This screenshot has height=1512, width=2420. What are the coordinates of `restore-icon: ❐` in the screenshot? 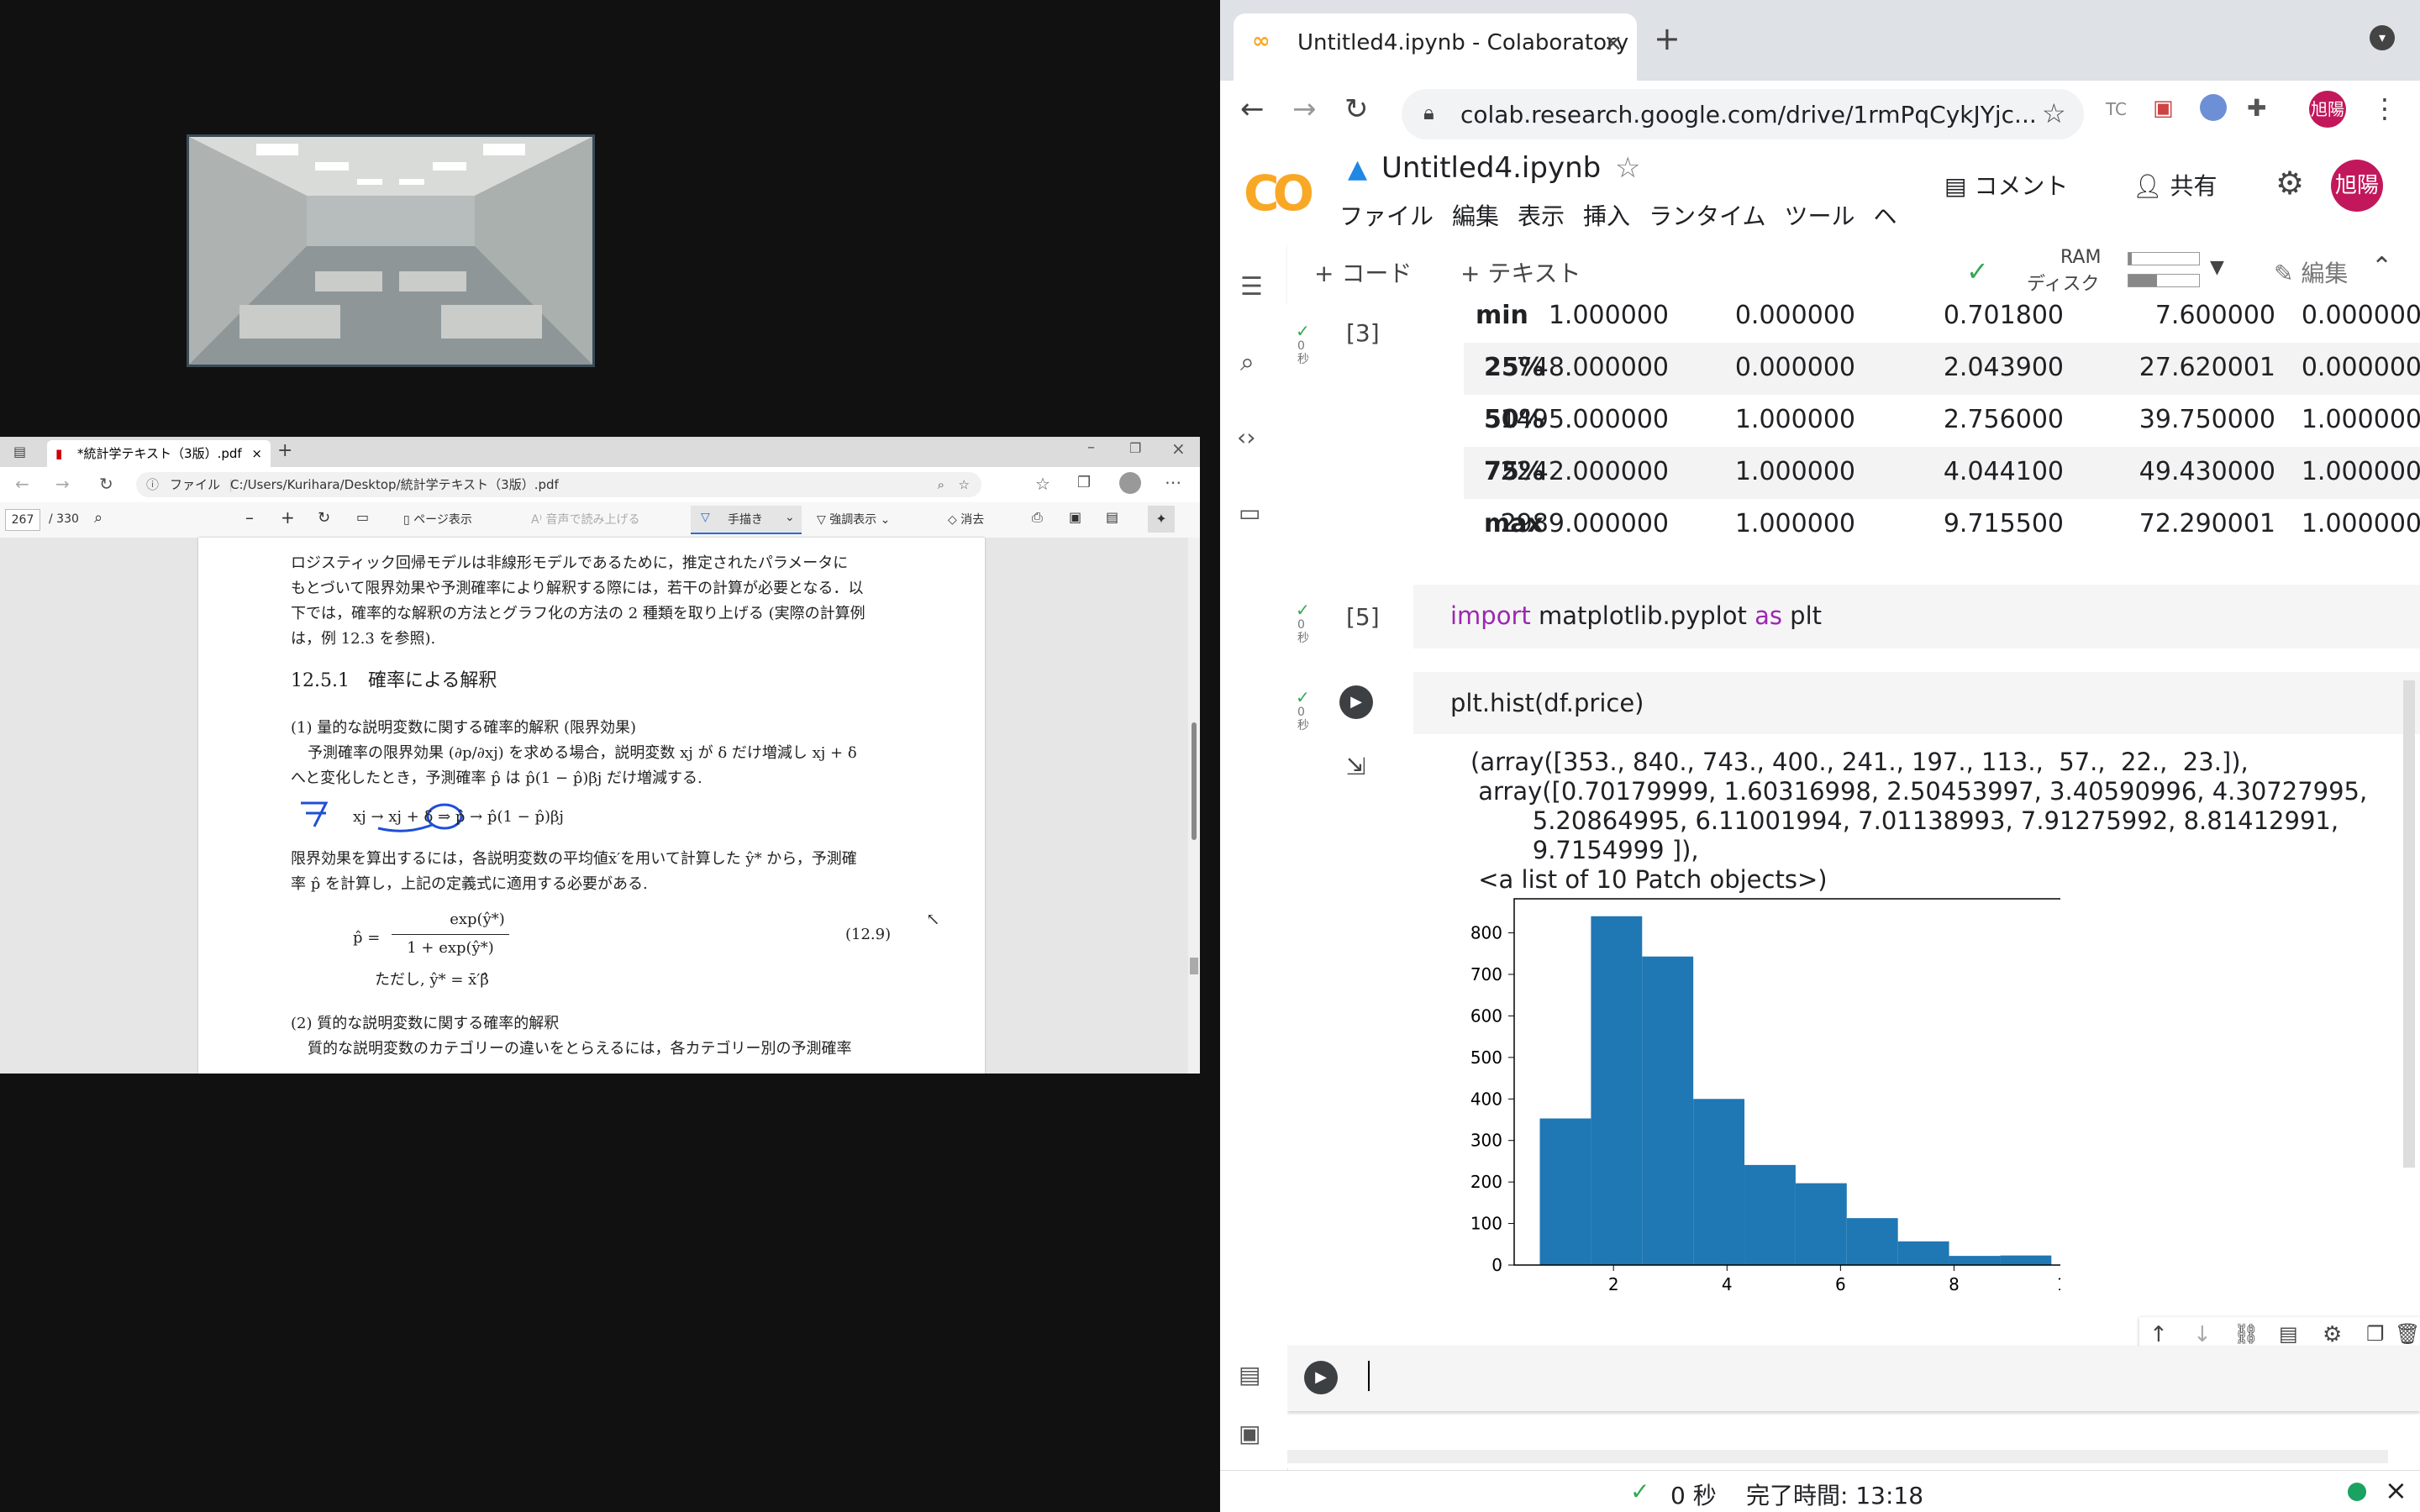 It's located at (1135, 448).